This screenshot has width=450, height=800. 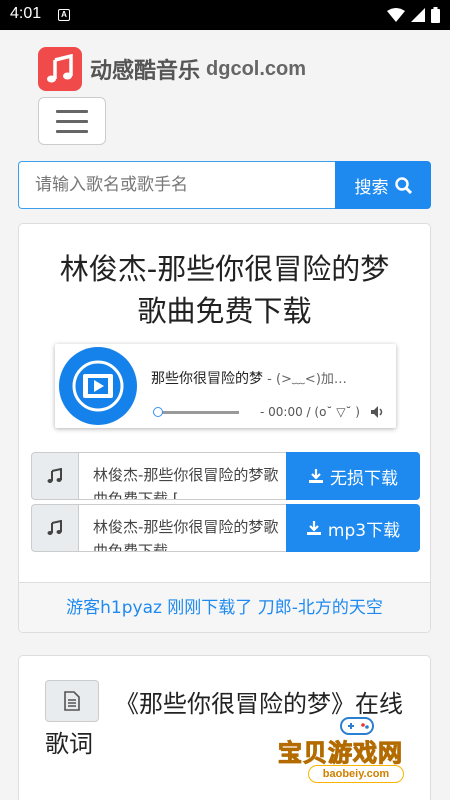 I want to click on lossless-download-button: 无损下载, so click(x=353, y=476).